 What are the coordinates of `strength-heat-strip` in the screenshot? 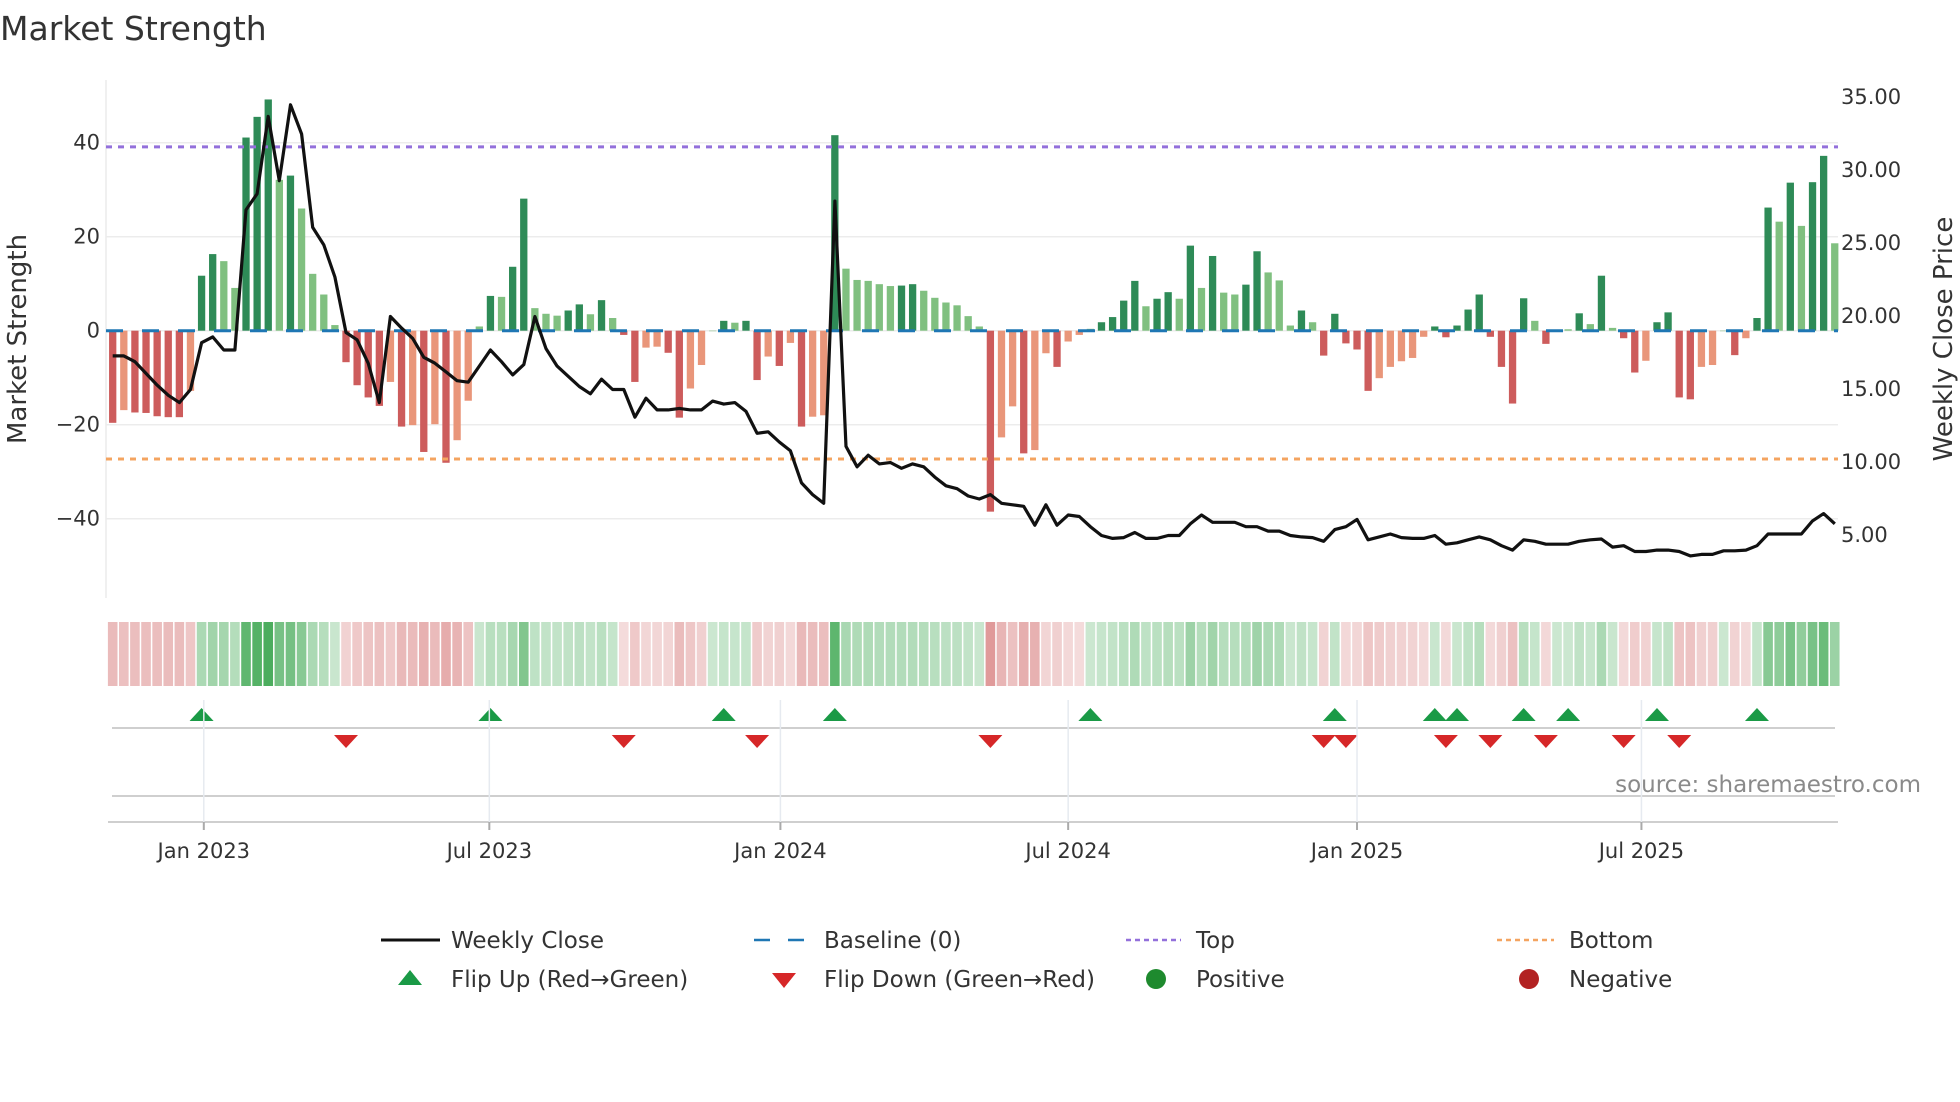 It's located at (973, 654).